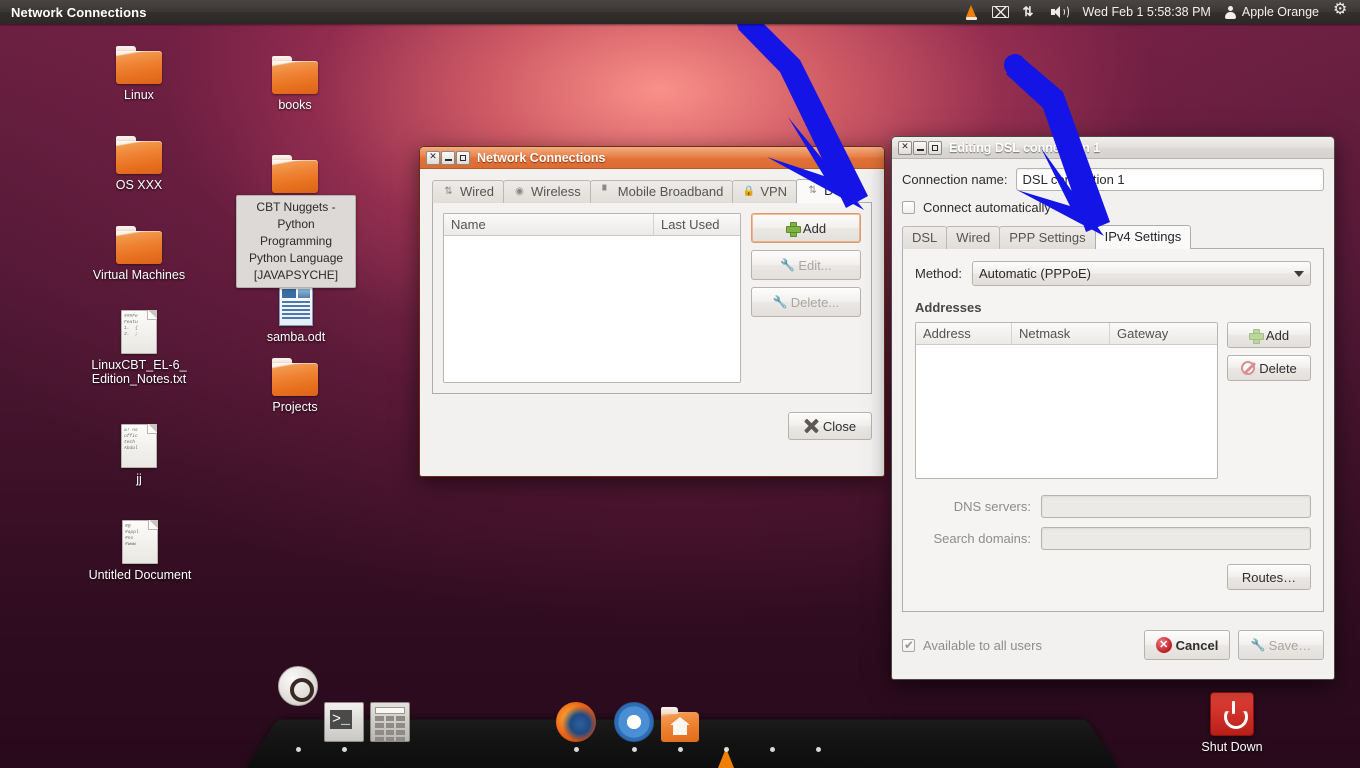 The width and height of the screenshot is (1360, 768). Describe the element at coordinates (1034, 273) in the screenshot. I see `method-value: Automatic (PPPoE)` at that location.